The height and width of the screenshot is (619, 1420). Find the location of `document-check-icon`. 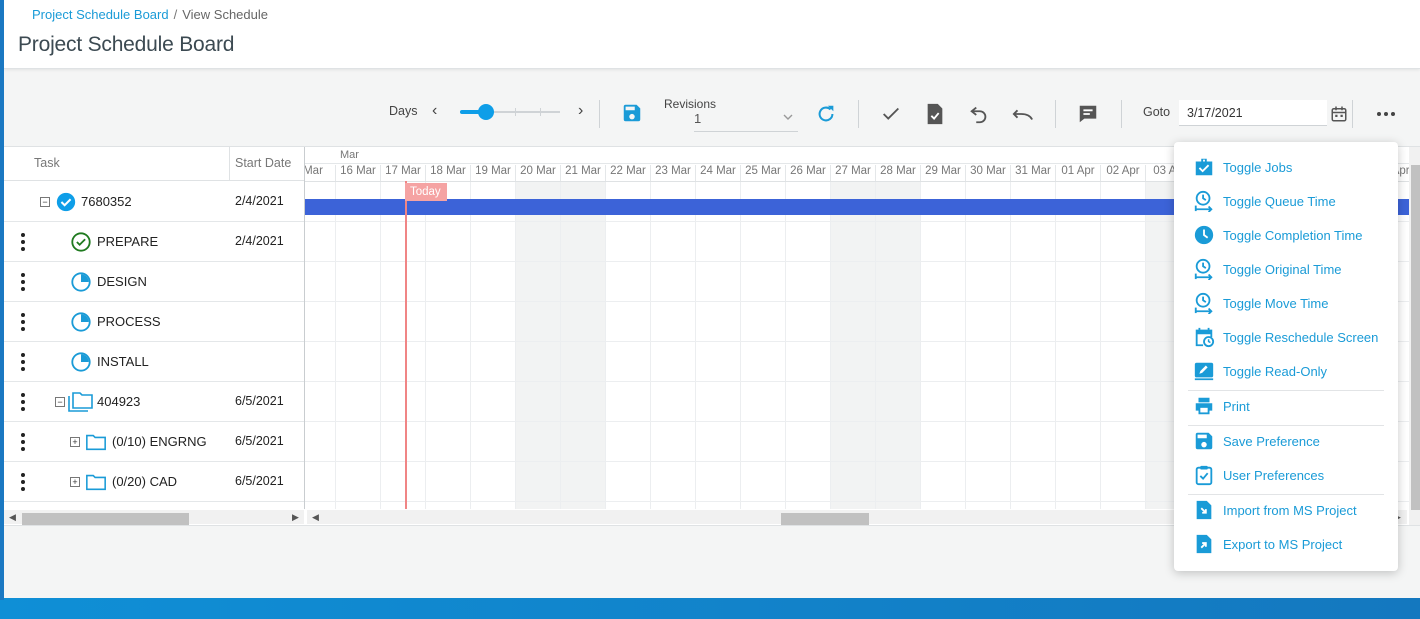

document-check-icon is located at coordinates (935, 114).